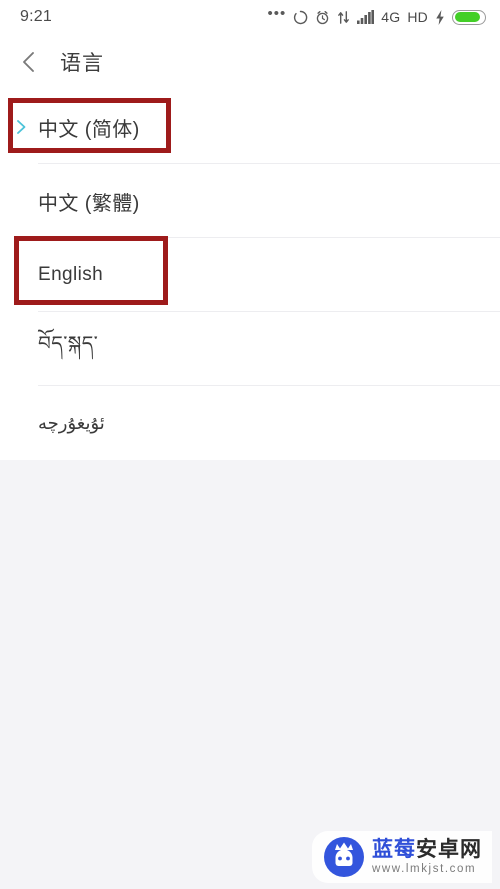 The height and width of the screenshot is (889, 500). I want to click on data-transfer-icon, so click(343, 17).